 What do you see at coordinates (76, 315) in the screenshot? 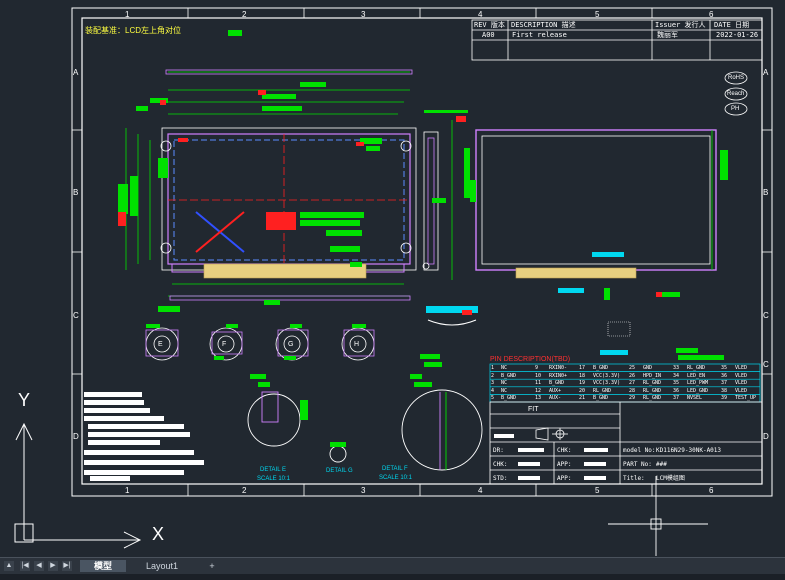
I see `row-letter-c: C` at bounding box center [76, 315].